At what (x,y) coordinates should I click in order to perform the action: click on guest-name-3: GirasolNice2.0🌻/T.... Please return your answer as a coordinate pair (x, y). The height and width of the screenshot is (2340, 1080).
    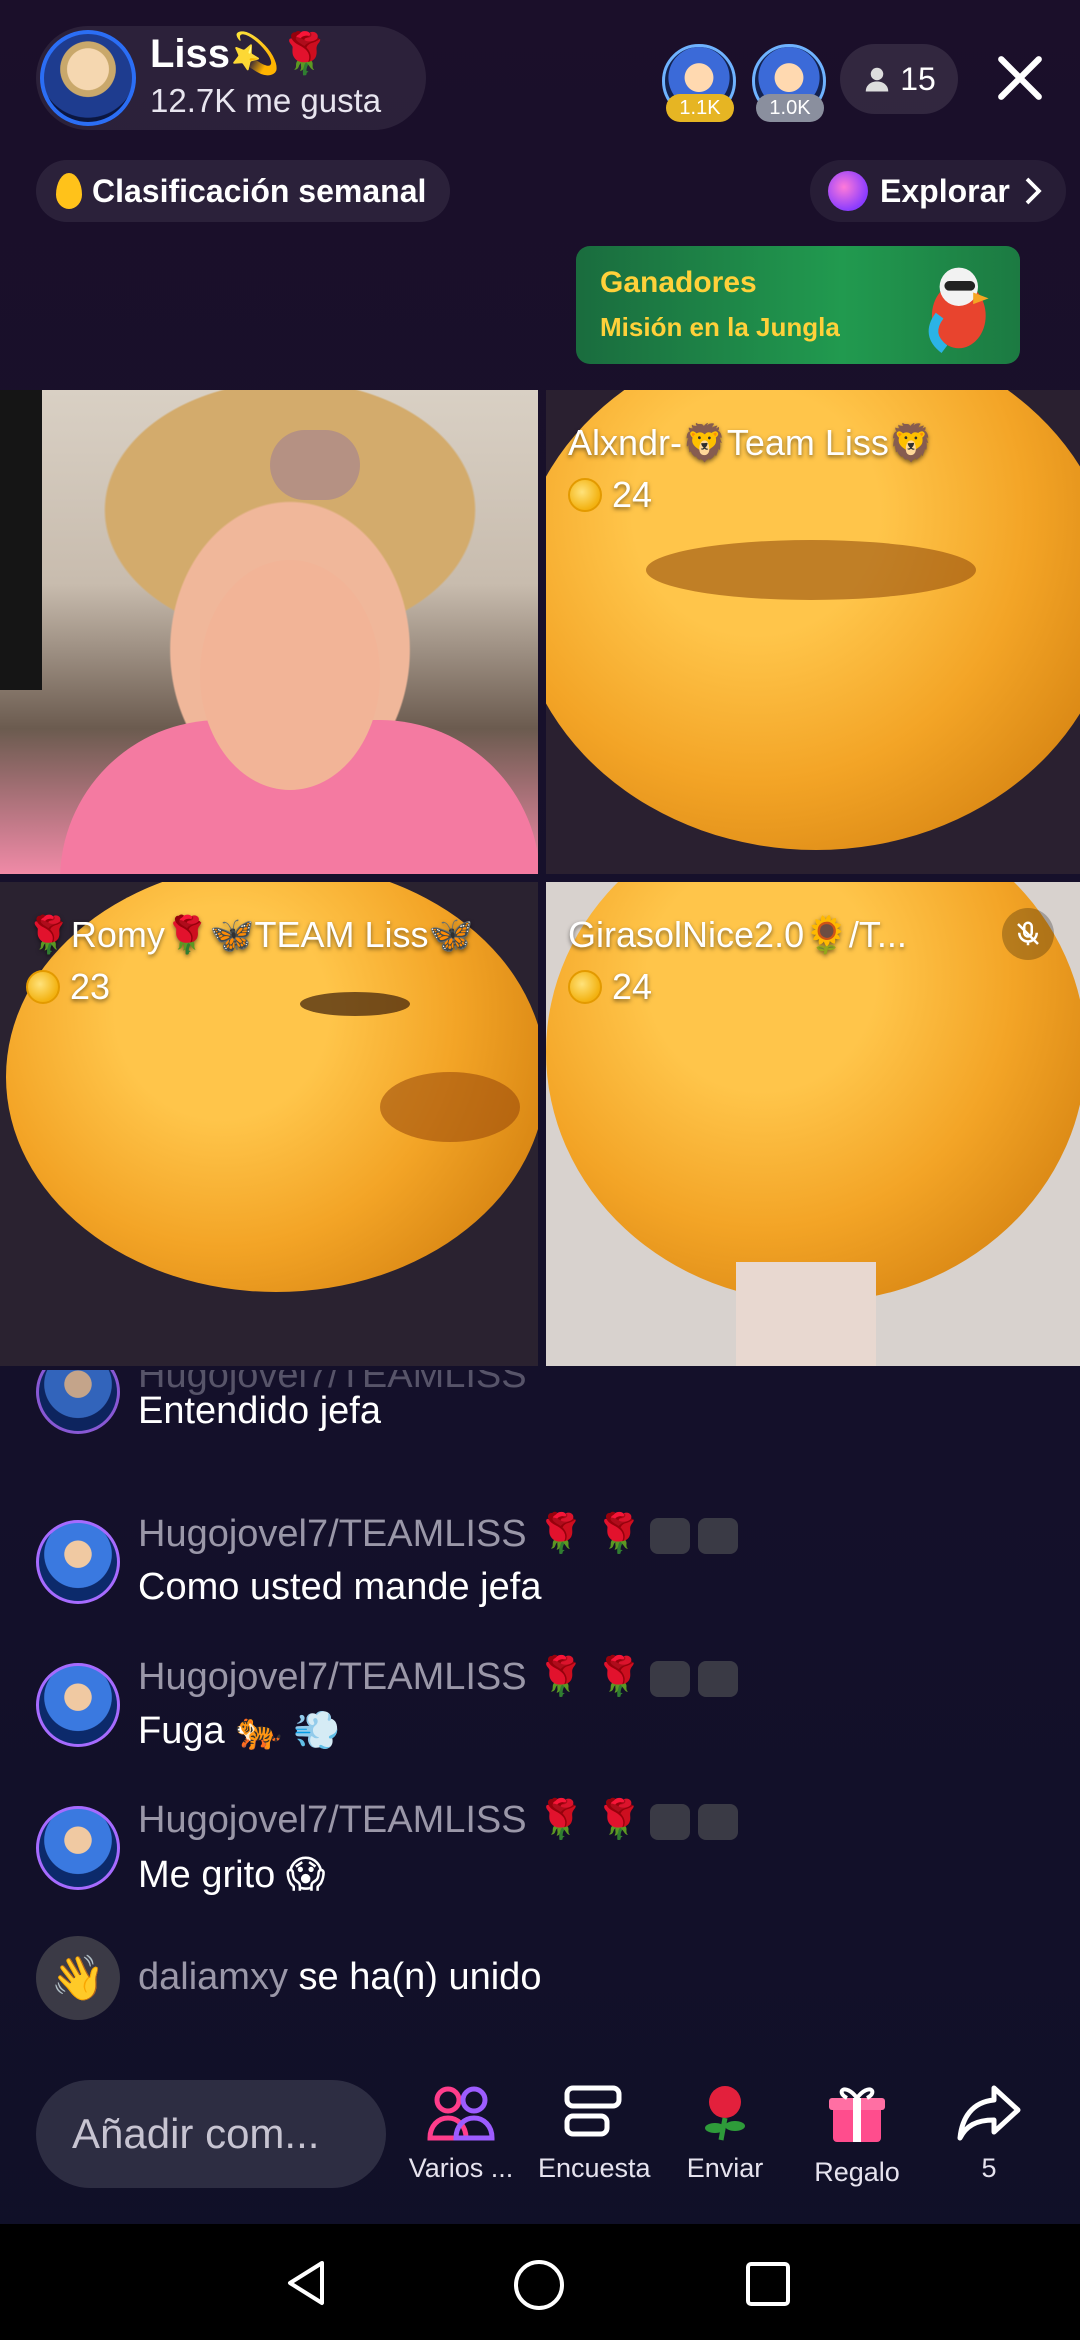
    Looking at the image, I should click on (737, 934).